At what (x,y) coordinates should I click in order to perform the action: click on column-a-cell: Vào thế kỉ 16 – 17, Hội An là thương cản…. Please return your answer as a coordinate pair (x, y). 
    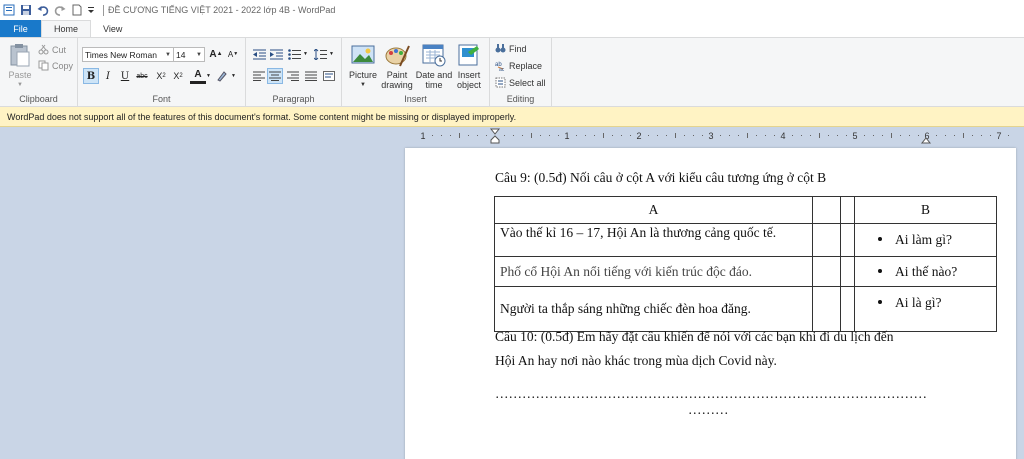
    Looking at the image, I should click on (653, 240).